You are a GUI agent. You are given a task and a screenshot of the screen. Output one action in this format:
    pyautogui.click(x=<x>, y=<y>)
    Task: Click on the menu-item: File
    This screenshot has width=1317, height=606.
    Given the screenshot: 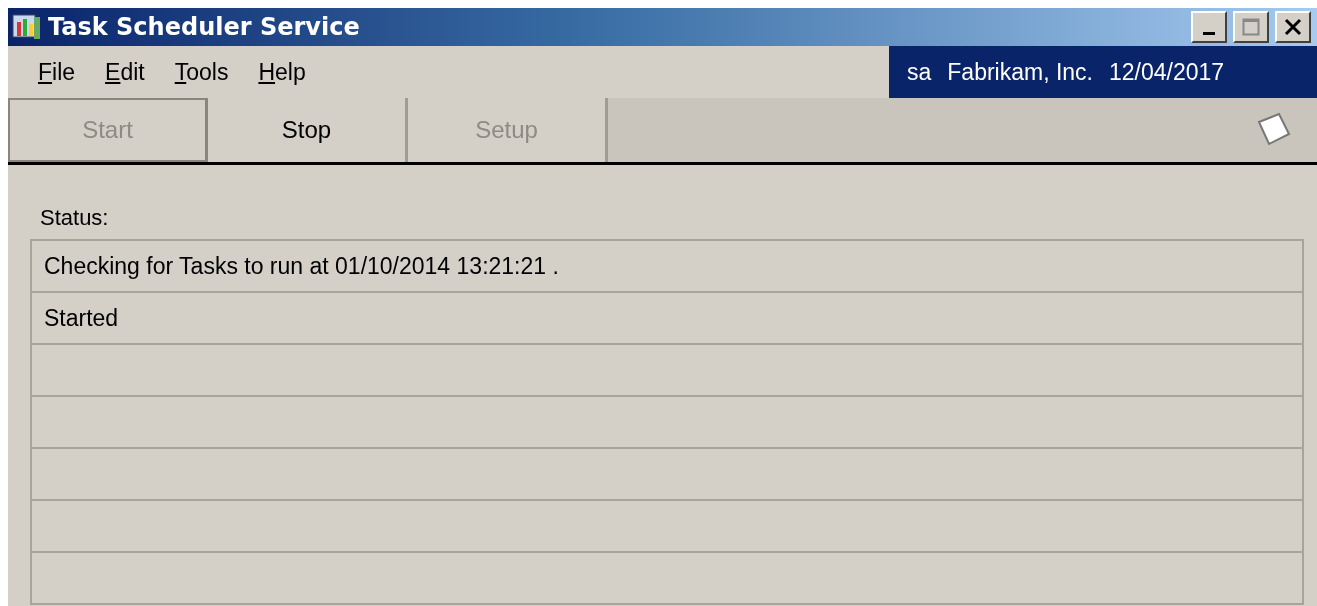 What is the action you would take?
    pyautogui.click(x=57, y=72)
    